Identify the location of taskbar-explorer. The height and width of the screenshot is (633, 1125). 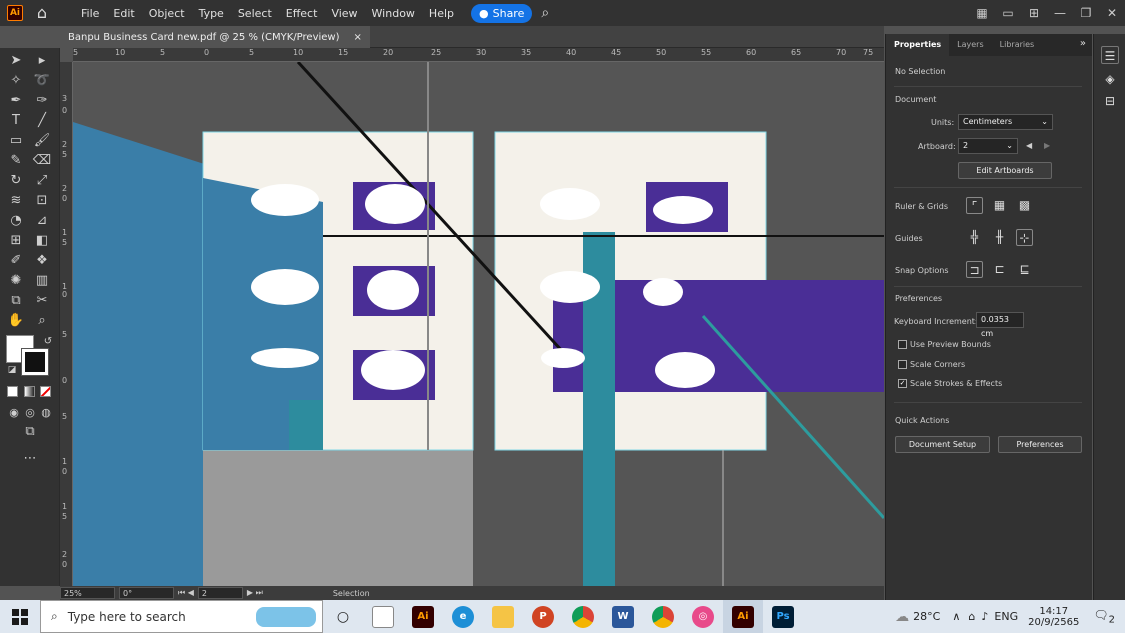
(503, 616).